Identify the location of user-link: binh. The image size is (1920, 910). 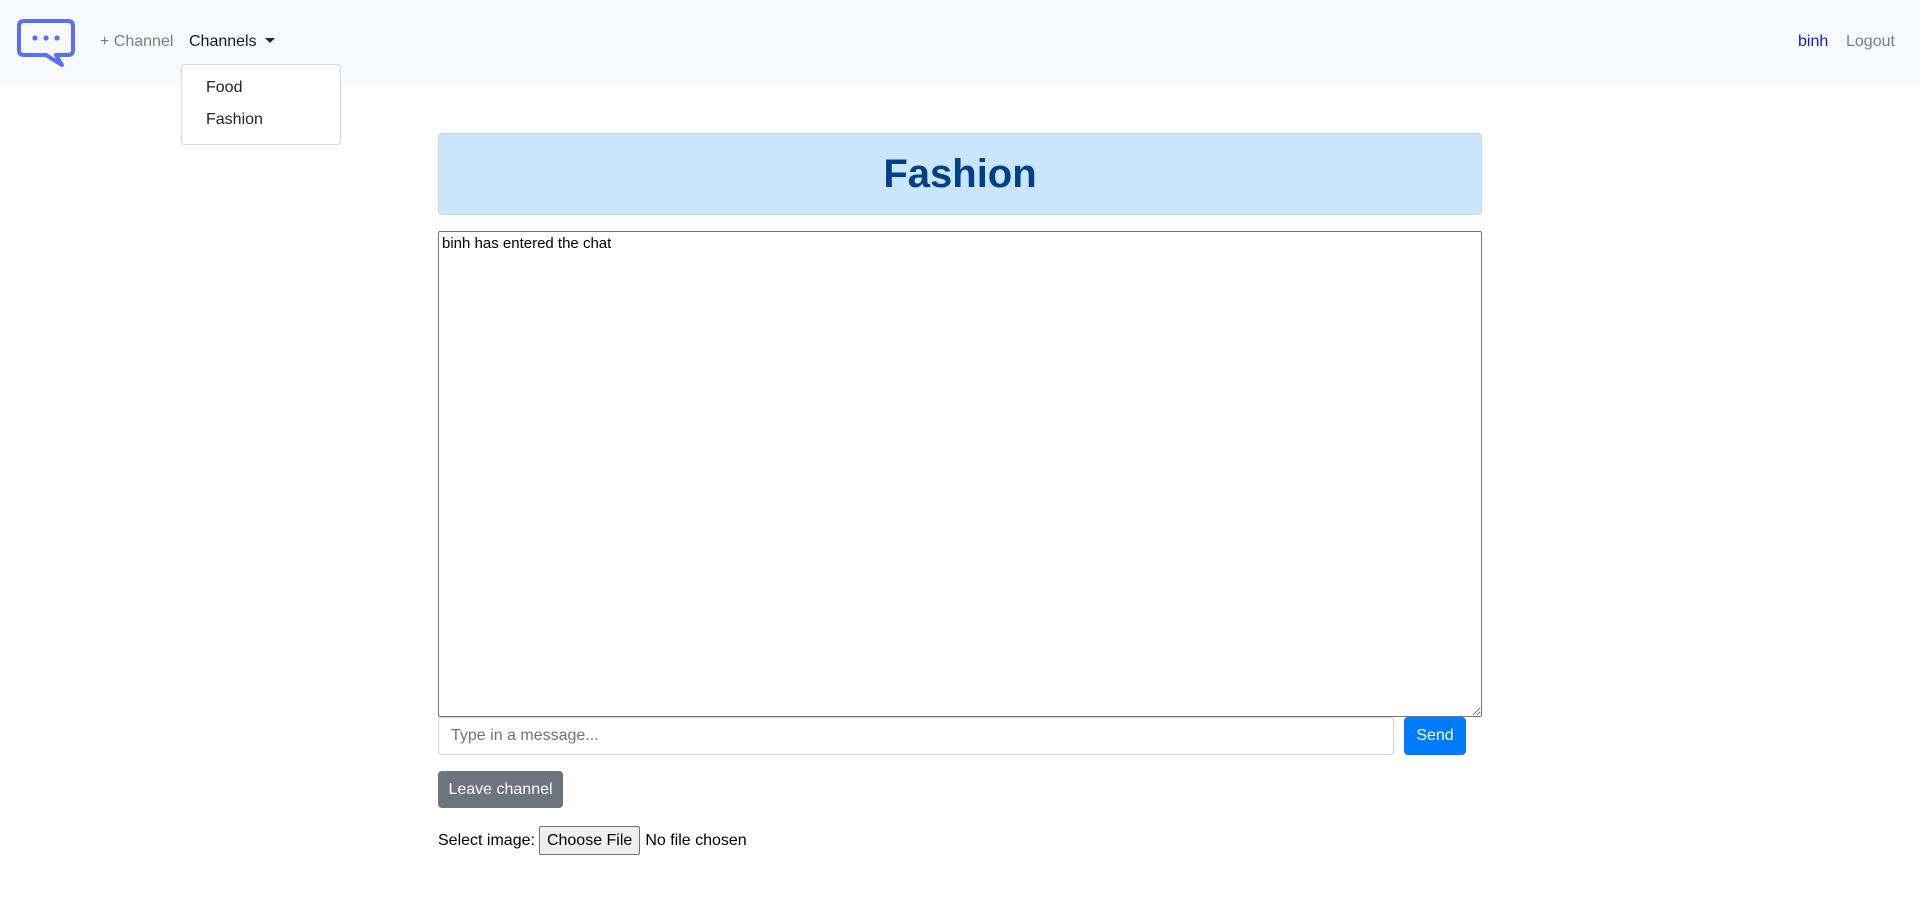
(1813, 42).